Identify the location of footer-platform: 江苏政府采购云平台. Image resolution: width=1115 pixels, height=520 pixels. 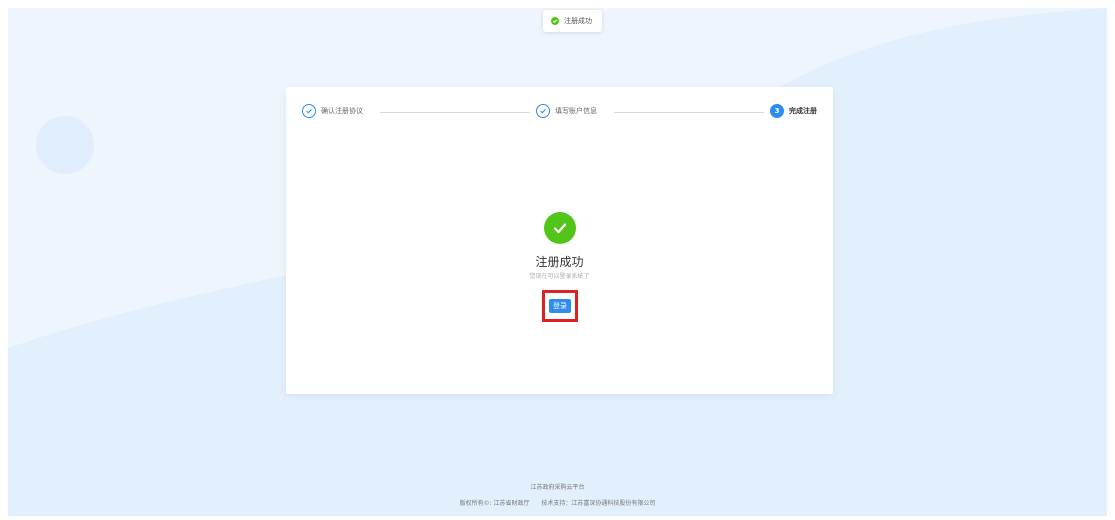
(557, 487).